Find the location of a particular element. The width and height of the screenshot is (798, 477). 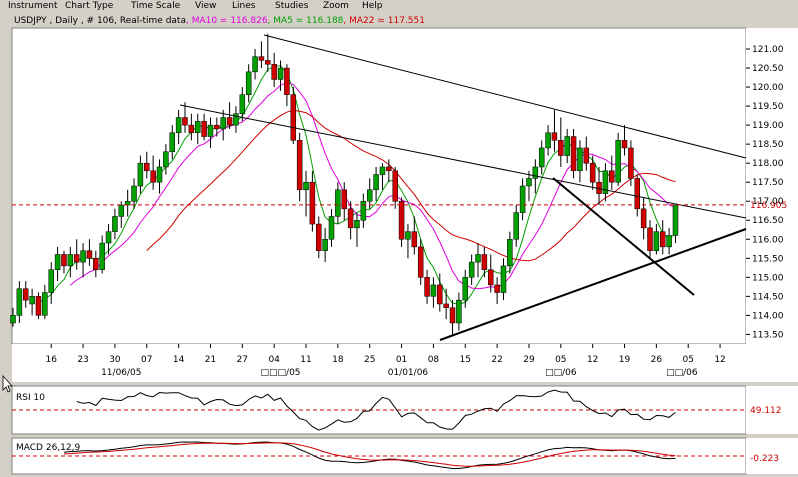

y-tick-label: 120.00 is located at coordinates (768, 88).